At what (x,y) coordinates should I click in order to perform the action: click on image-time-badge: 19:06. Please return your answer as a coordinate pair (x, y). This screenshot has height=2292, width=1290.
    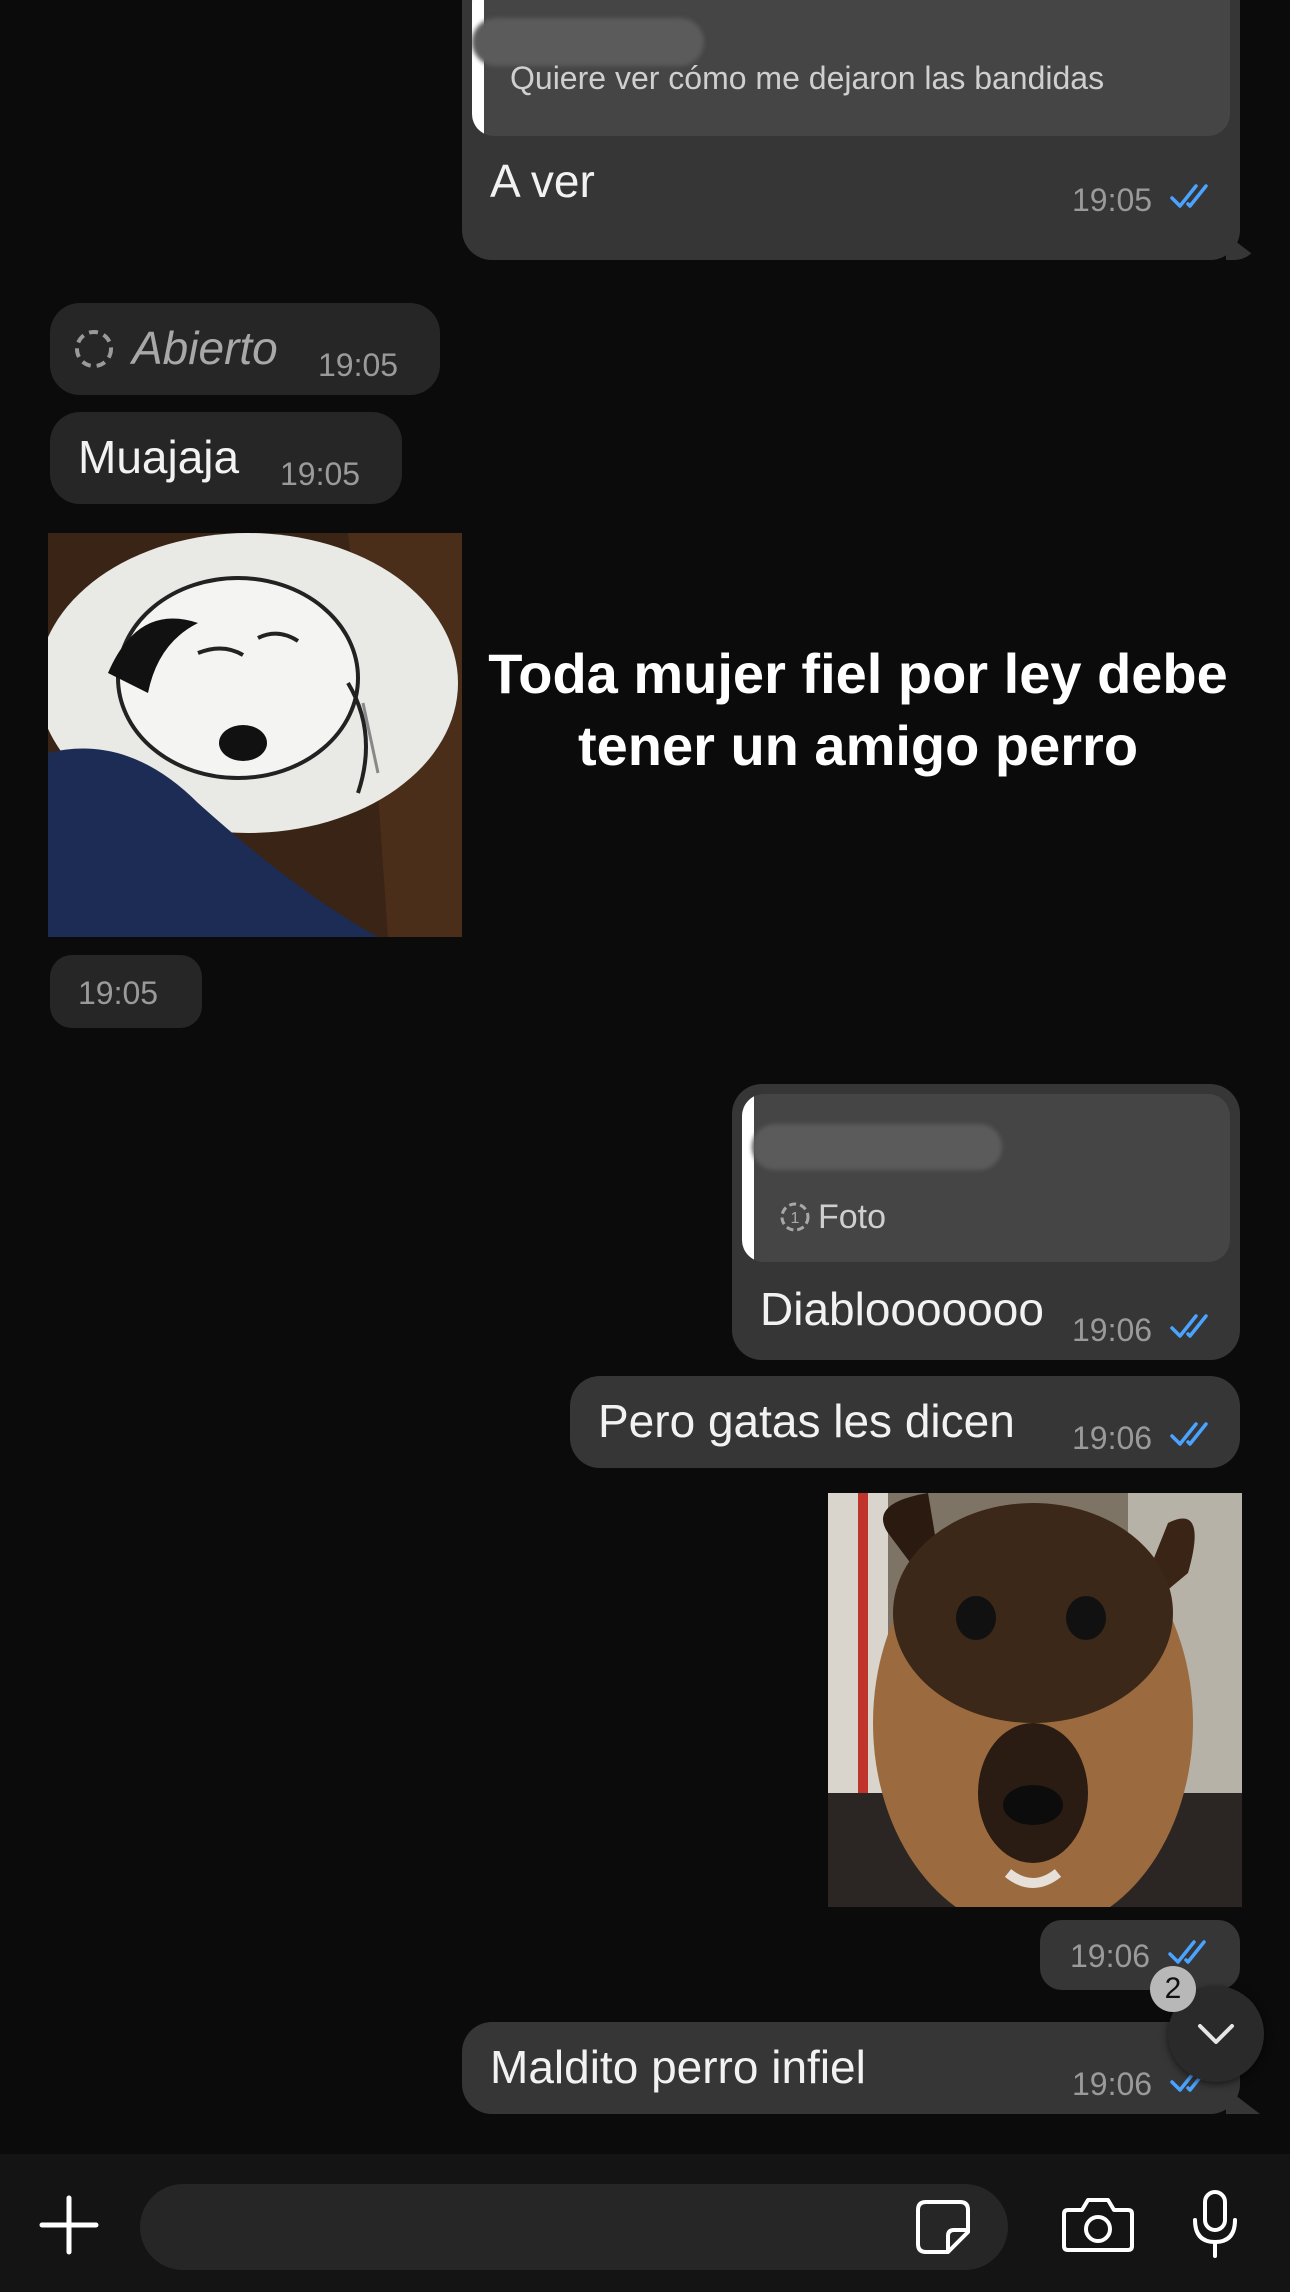
    Looking at the image, I should click on (1140, 1955).